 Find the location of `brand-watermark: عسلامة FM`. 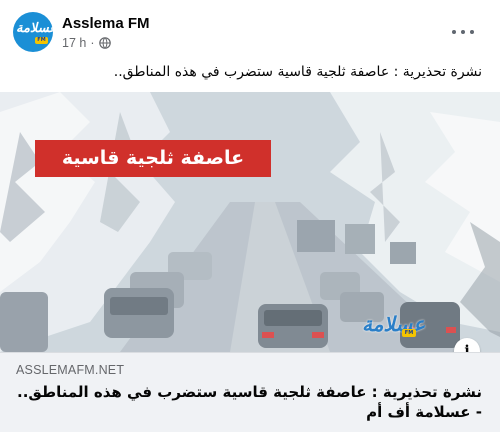

brand-watermark: عسلامة FM is located at coordinates (393, 327).